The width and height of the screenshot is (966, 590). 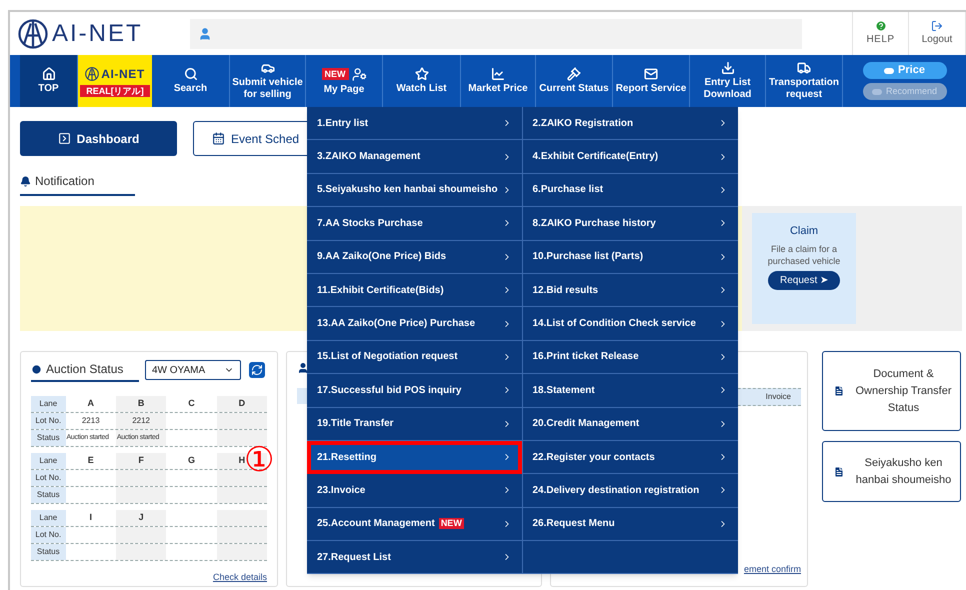 What do you see at coordinates (630, 291) in the screenshot?
I see `menu-item: 12.Bid results` at bounding box center [630, 291].